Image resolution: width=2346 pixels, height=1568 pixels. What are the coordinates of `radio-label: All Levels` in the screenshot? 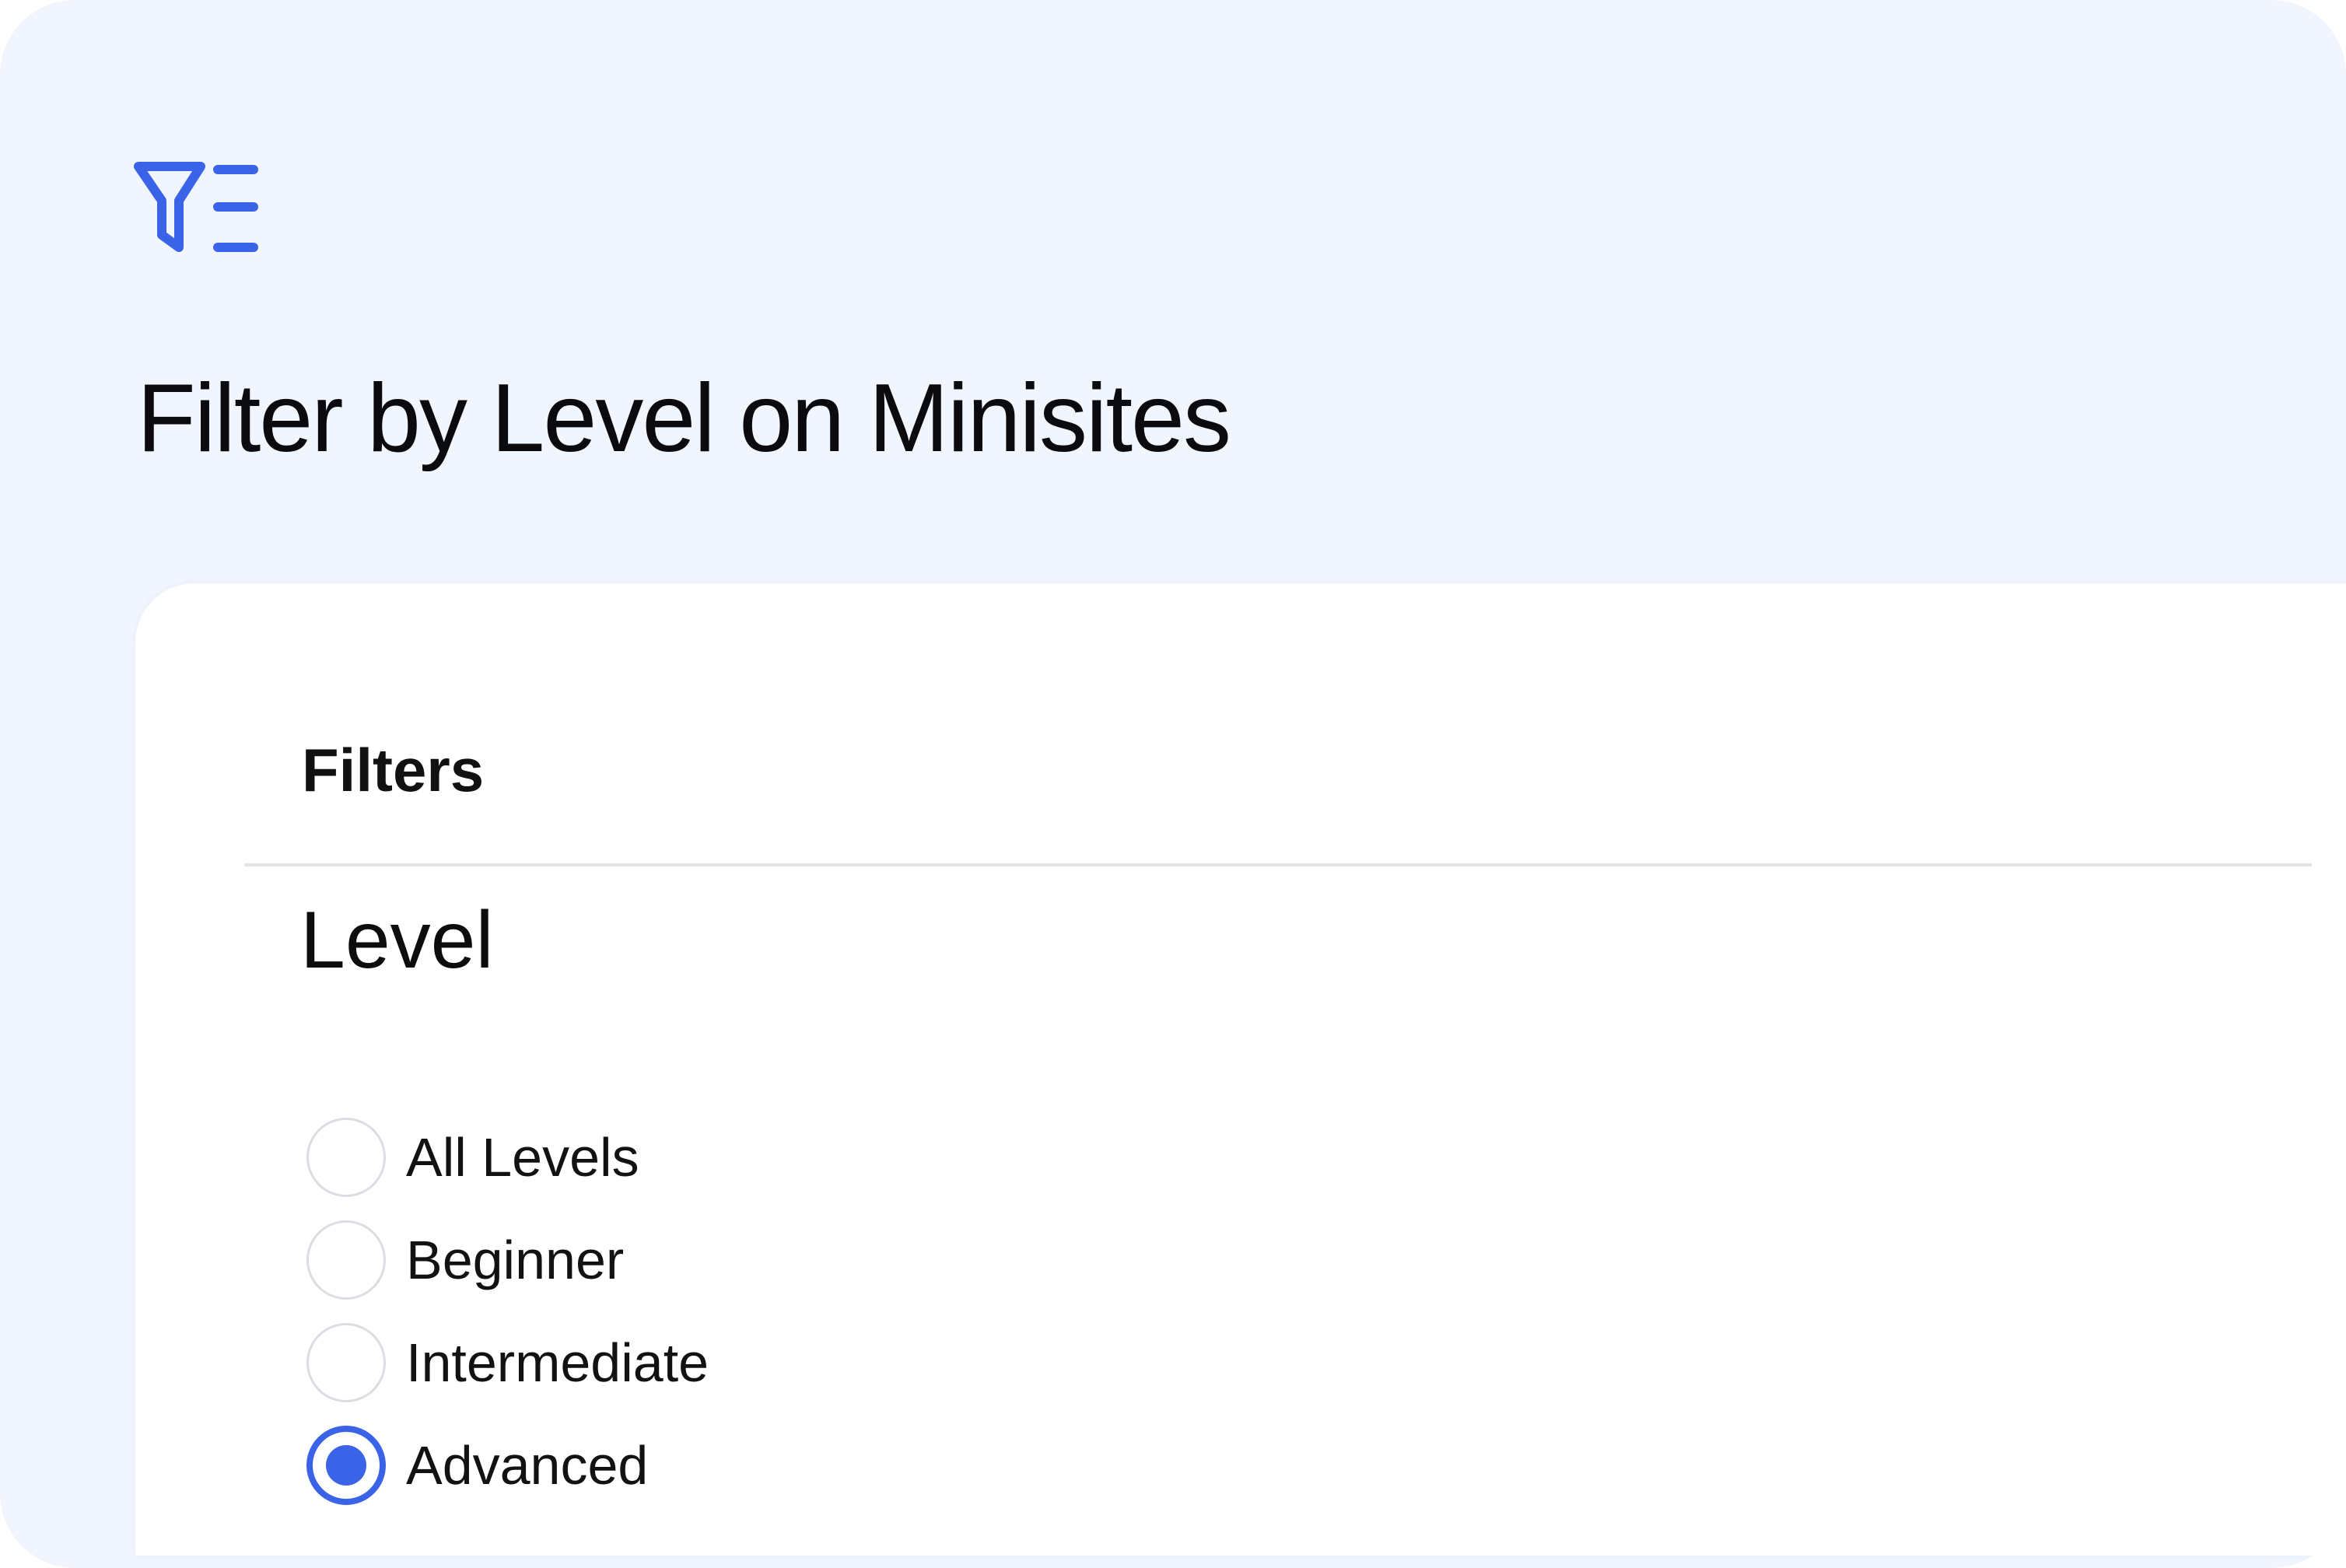 It's located at (522, 1157).